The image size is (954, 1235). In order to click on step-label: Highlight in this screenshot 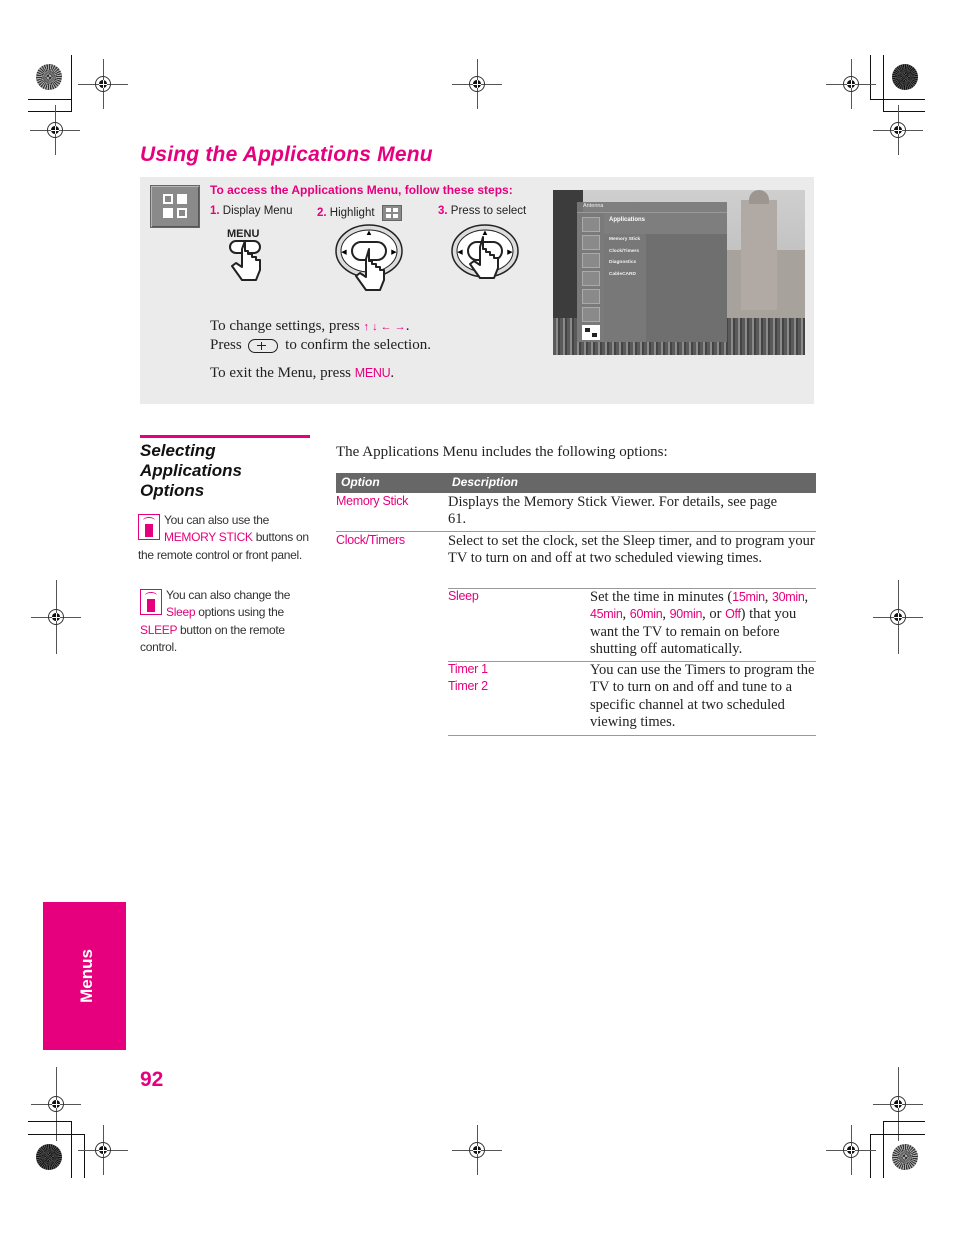, I will do `click(352, 213)`.